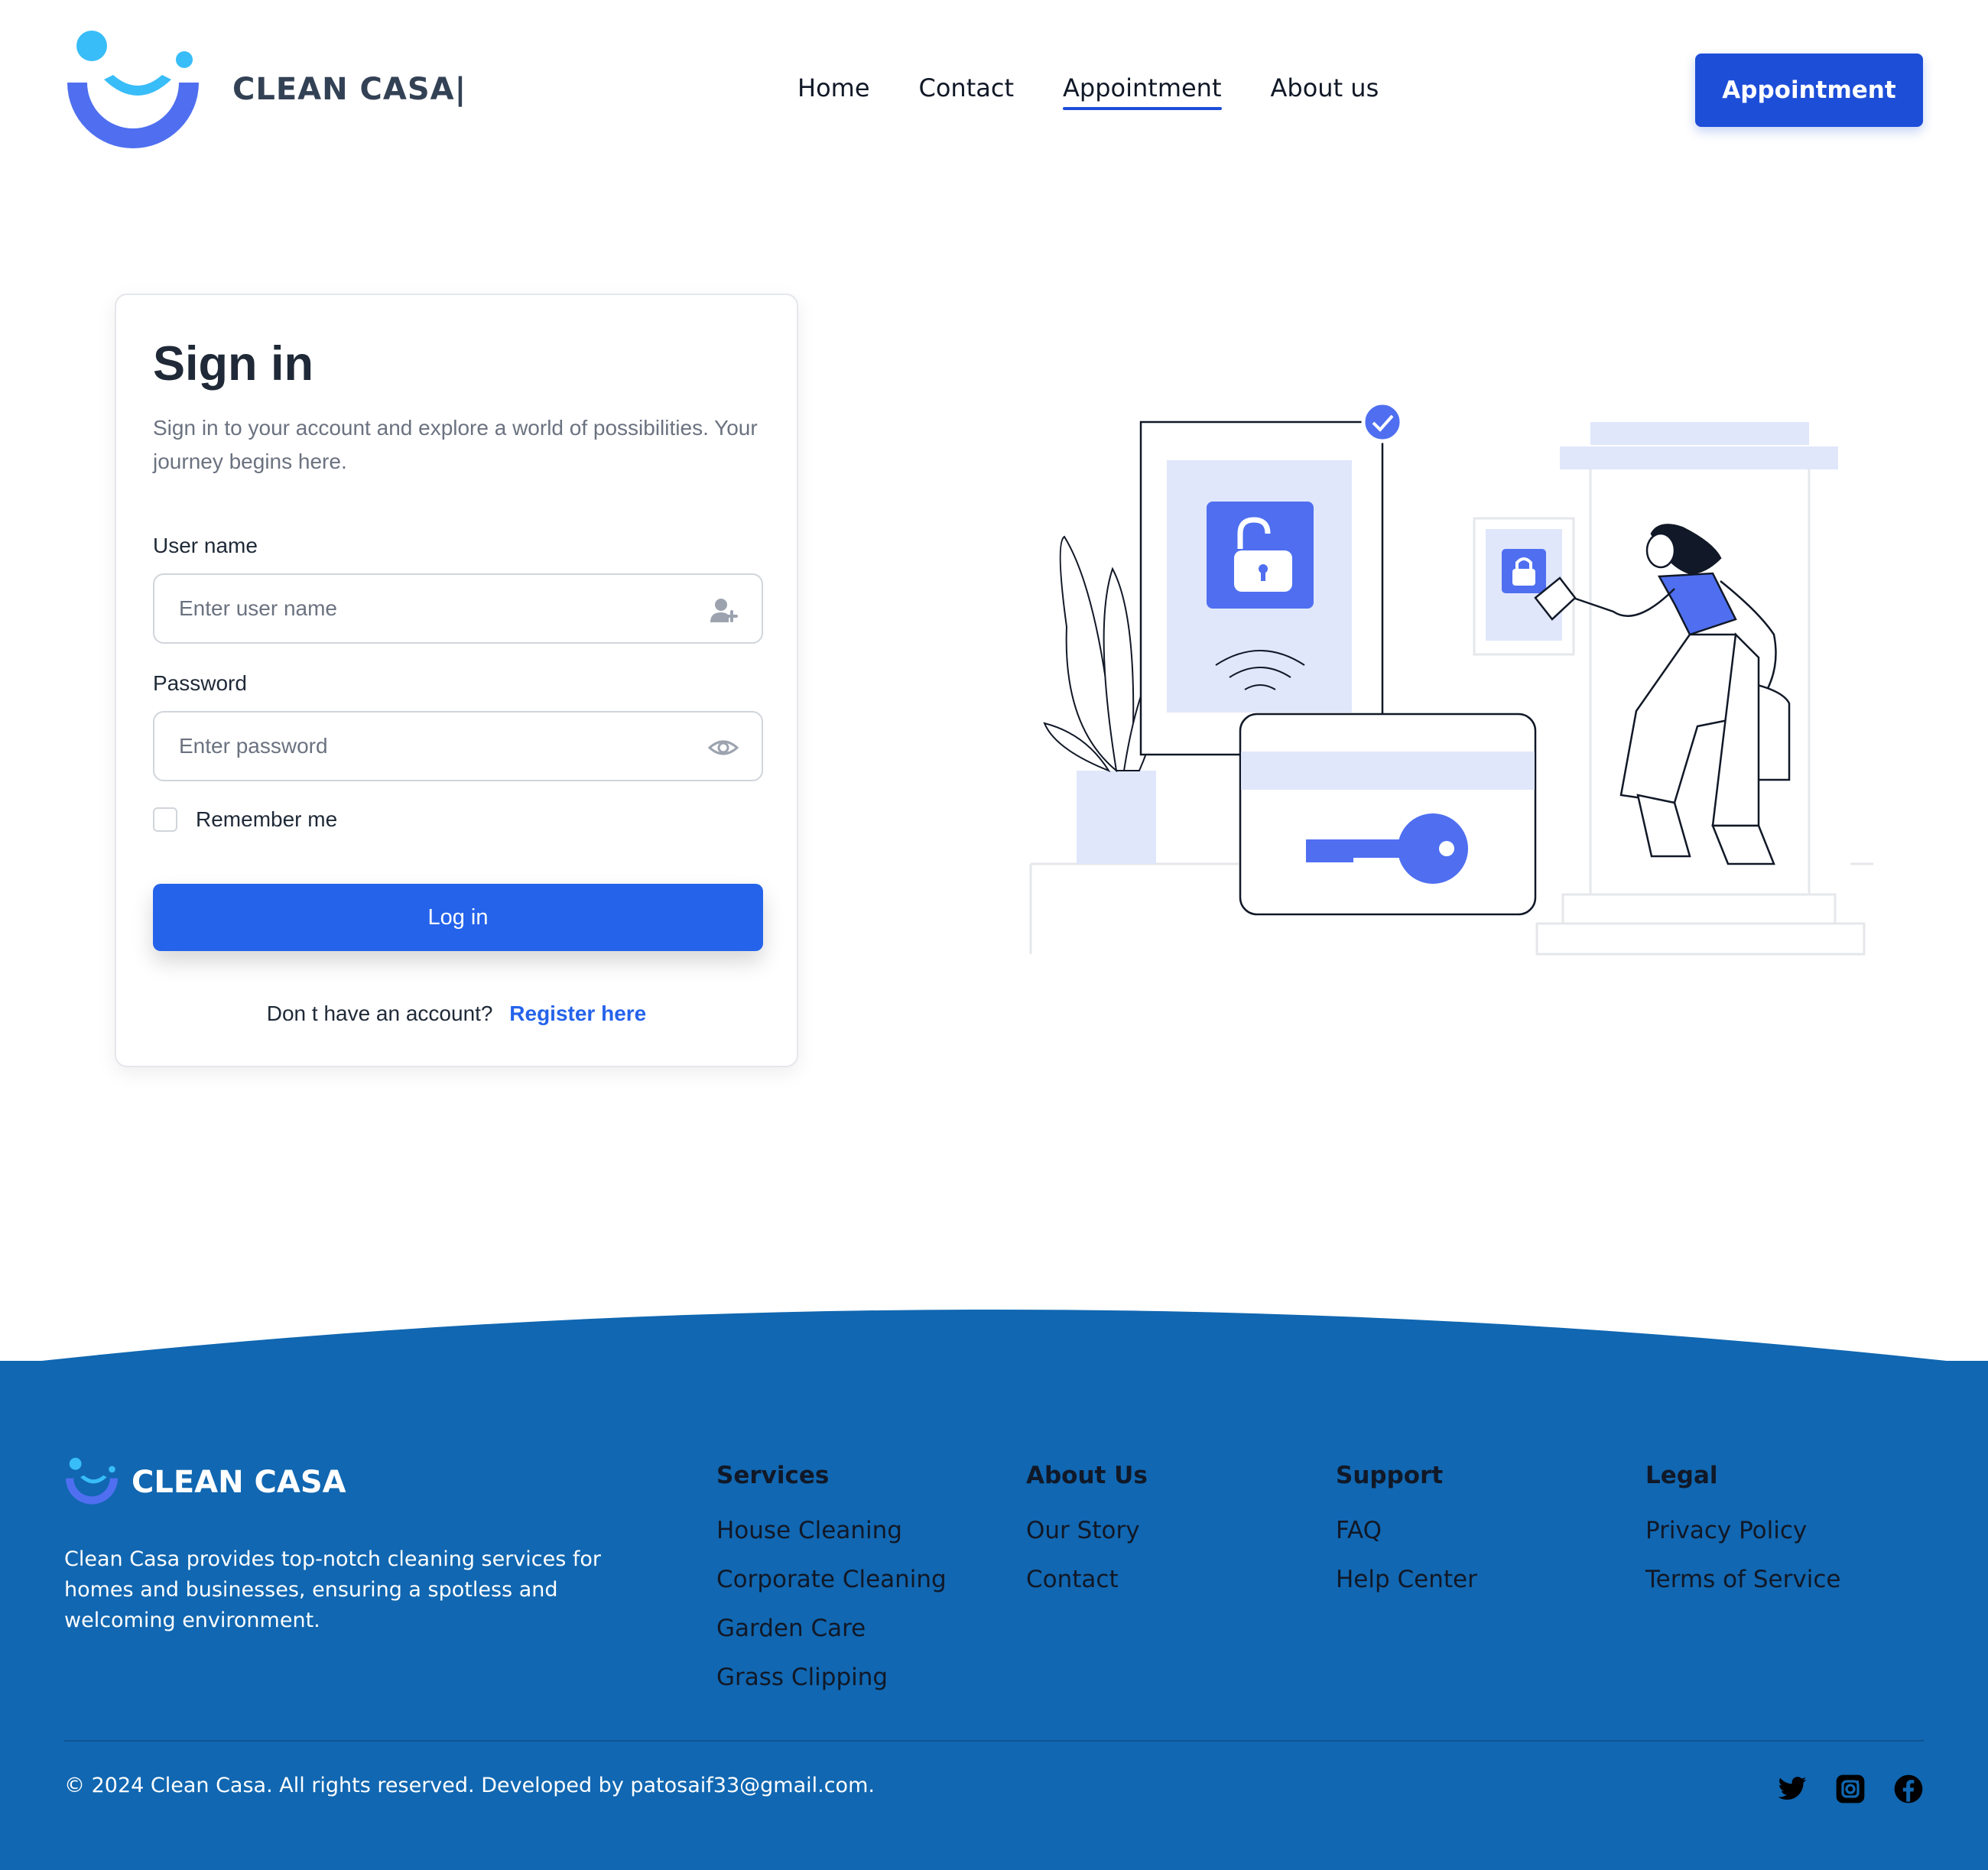  What do you see at coordinates (724, 611) in the screenshot?
I see `user-add-icon` at bounding box center [724, 611].